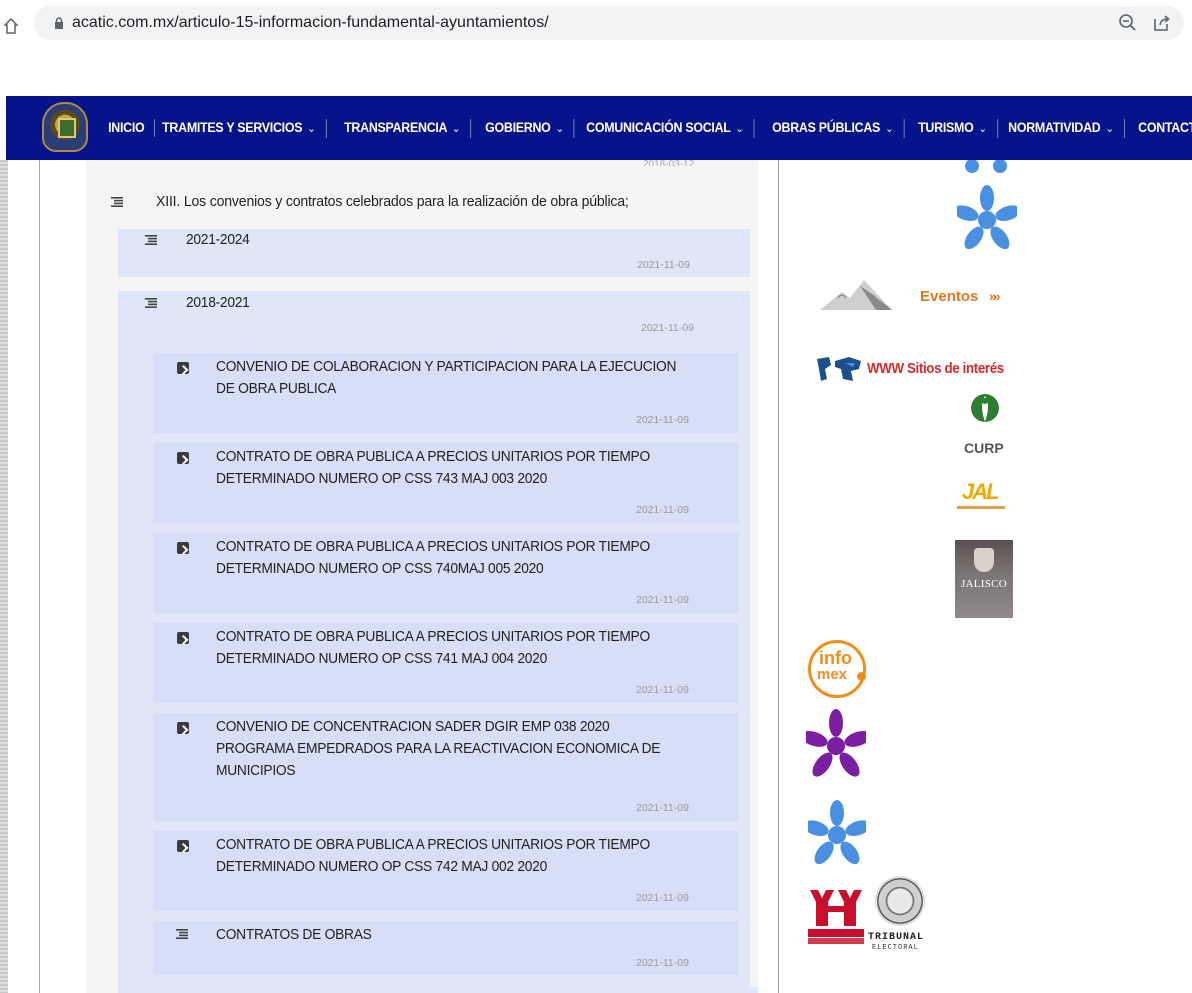 This screenshot has width=1192, height=993. I want to click on jalisco-badge-label: JALISCO, so click(984, 584).